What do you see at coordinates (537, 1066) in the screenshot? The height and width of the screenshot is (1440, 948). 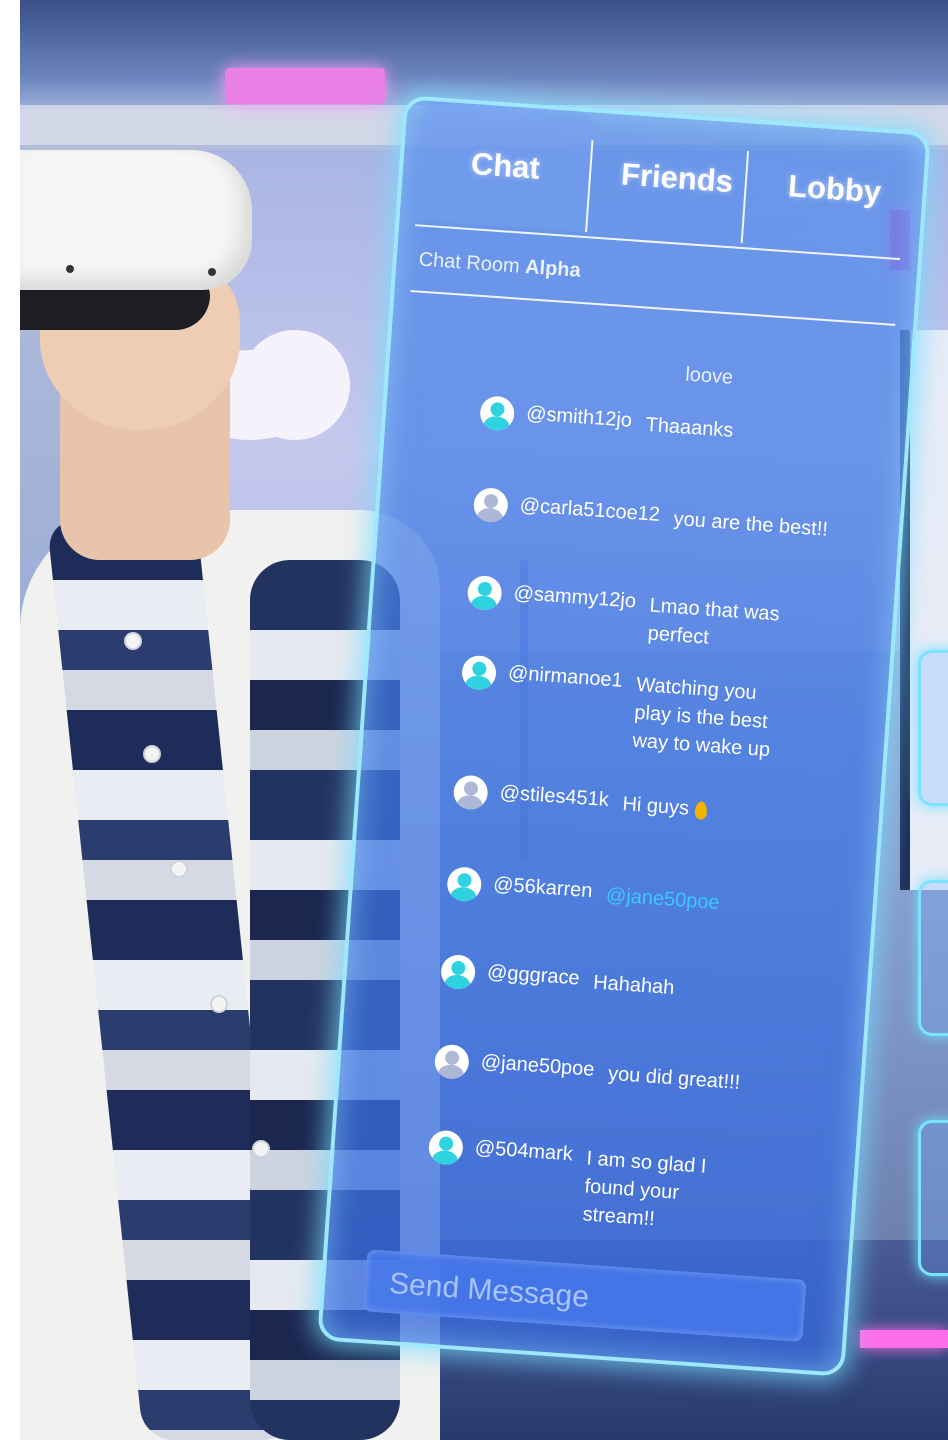 I see `message-username: @jane50poe` at bounding box center [537, 1066].